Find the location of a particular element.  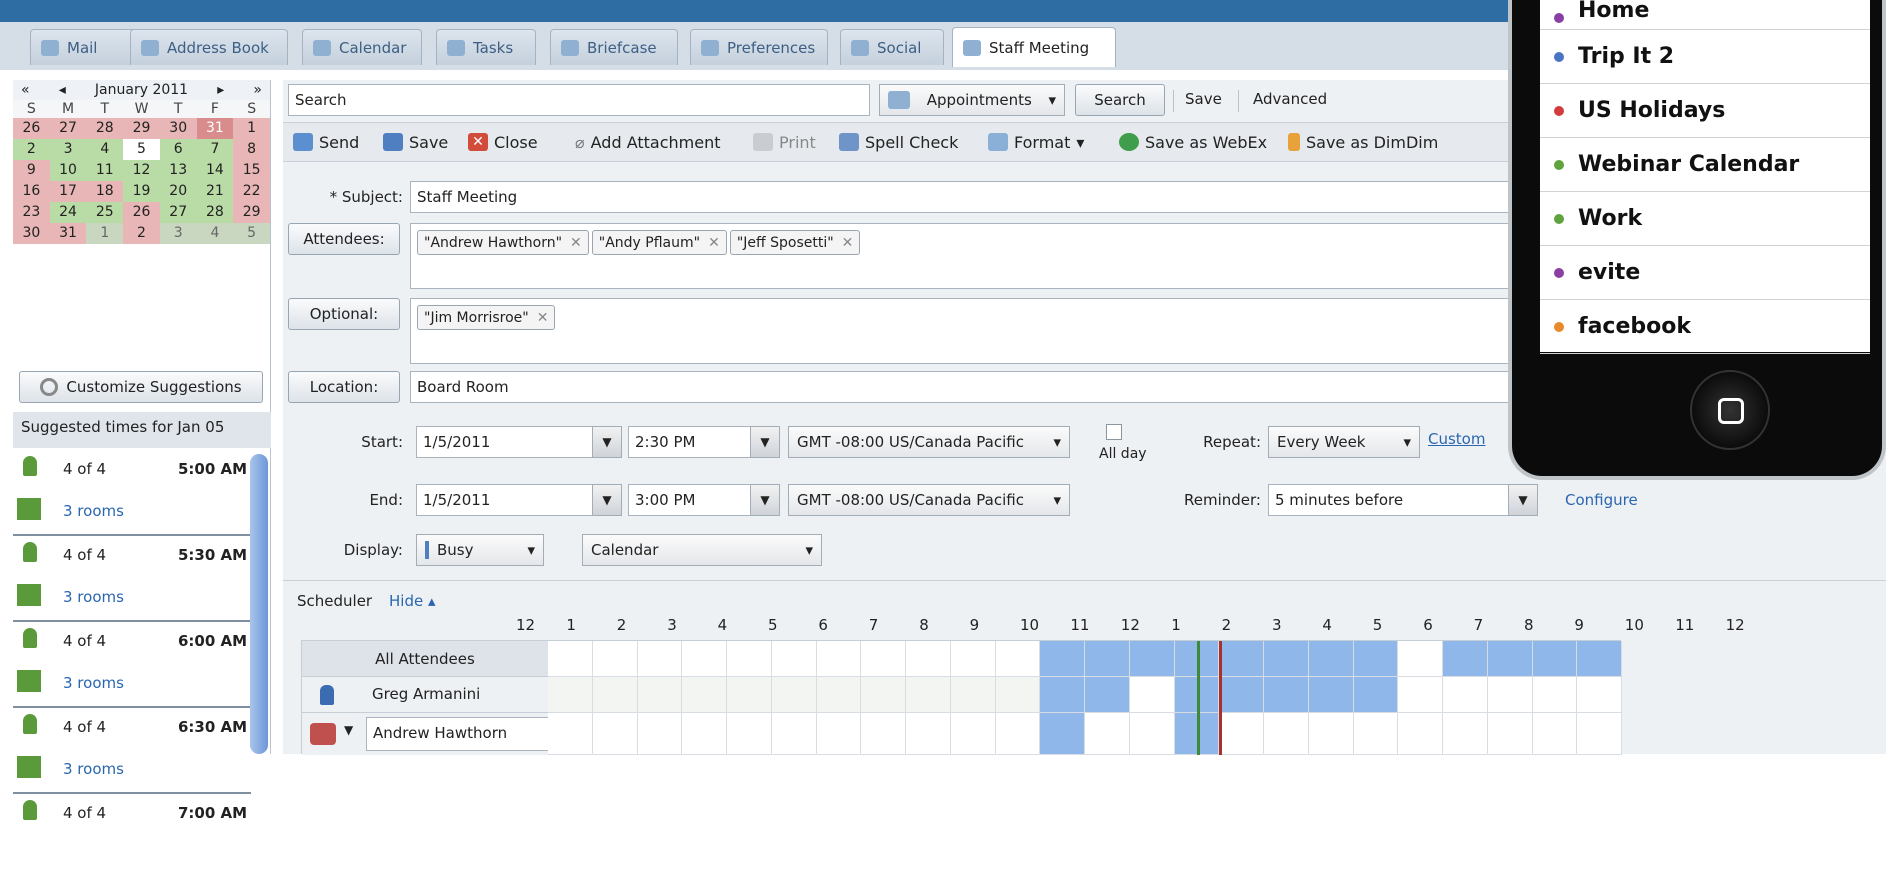

phone-calendar-item: Home is located at coordinates (1705, 15).